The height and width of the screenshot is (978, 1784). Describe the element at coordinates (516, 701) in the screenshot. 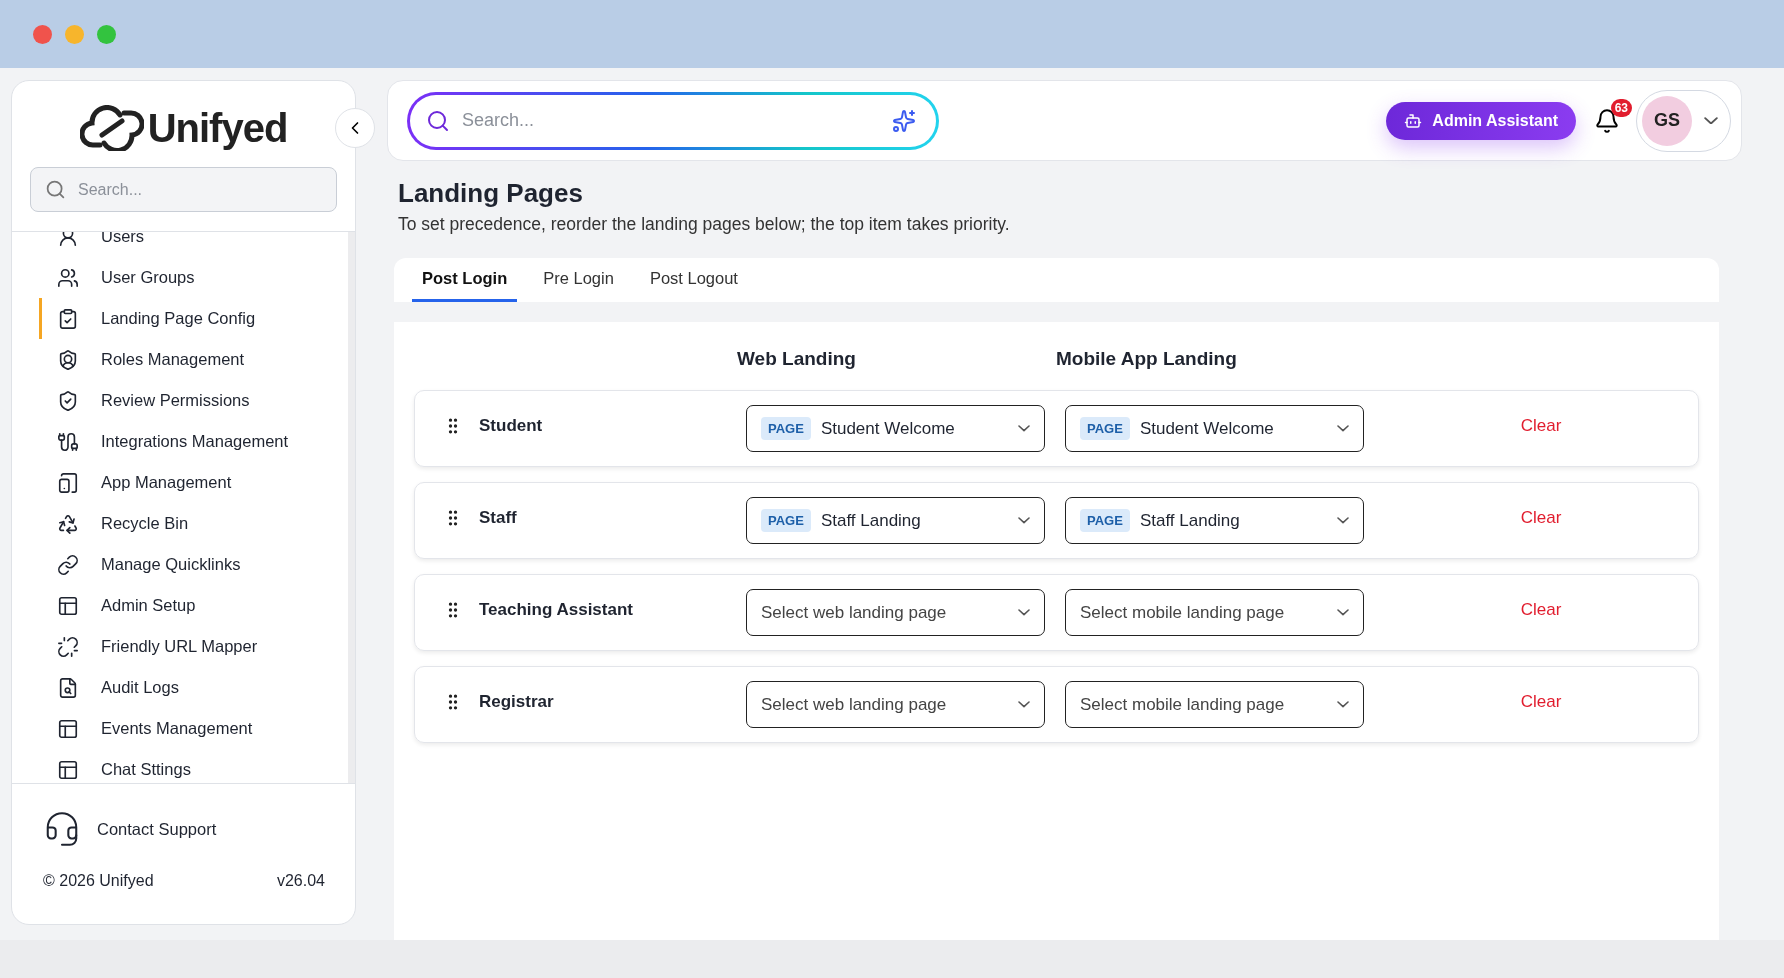

I see `role-name: Registrar` at that location.